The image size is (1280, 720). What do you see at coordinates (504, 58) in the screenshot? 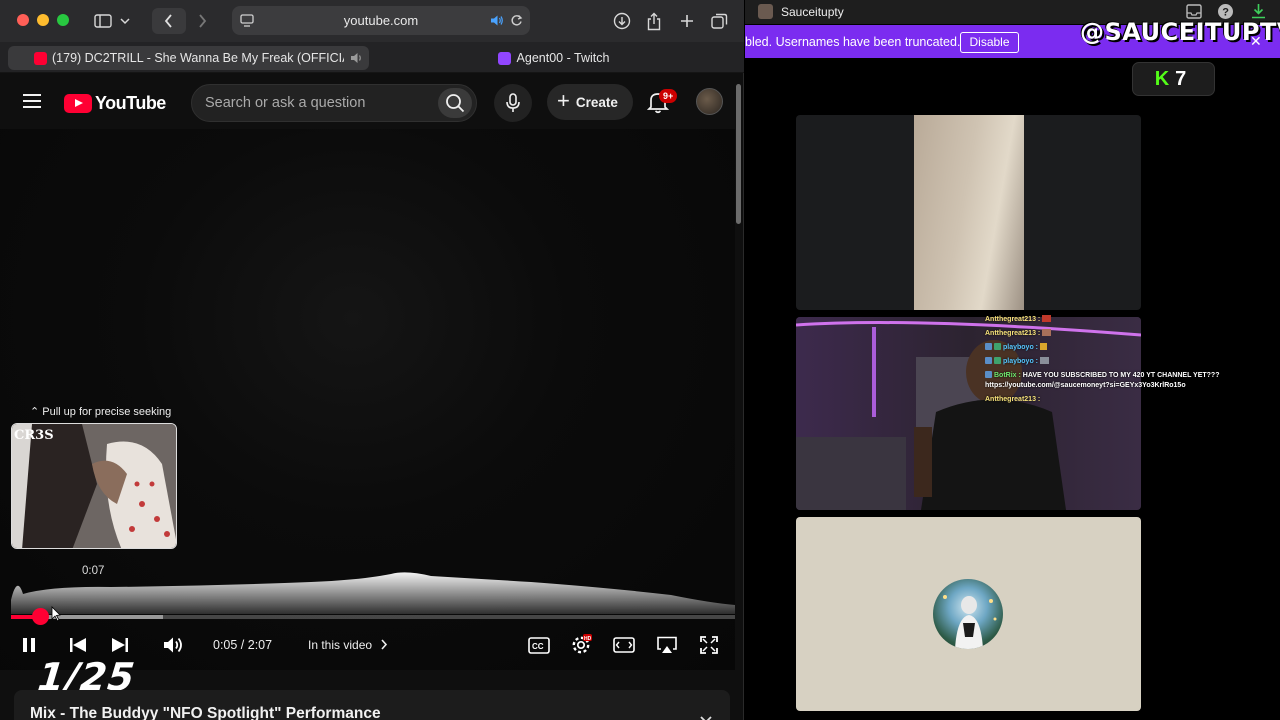
I see `twitch-favicon-icon` at bounding box center [504, 58].